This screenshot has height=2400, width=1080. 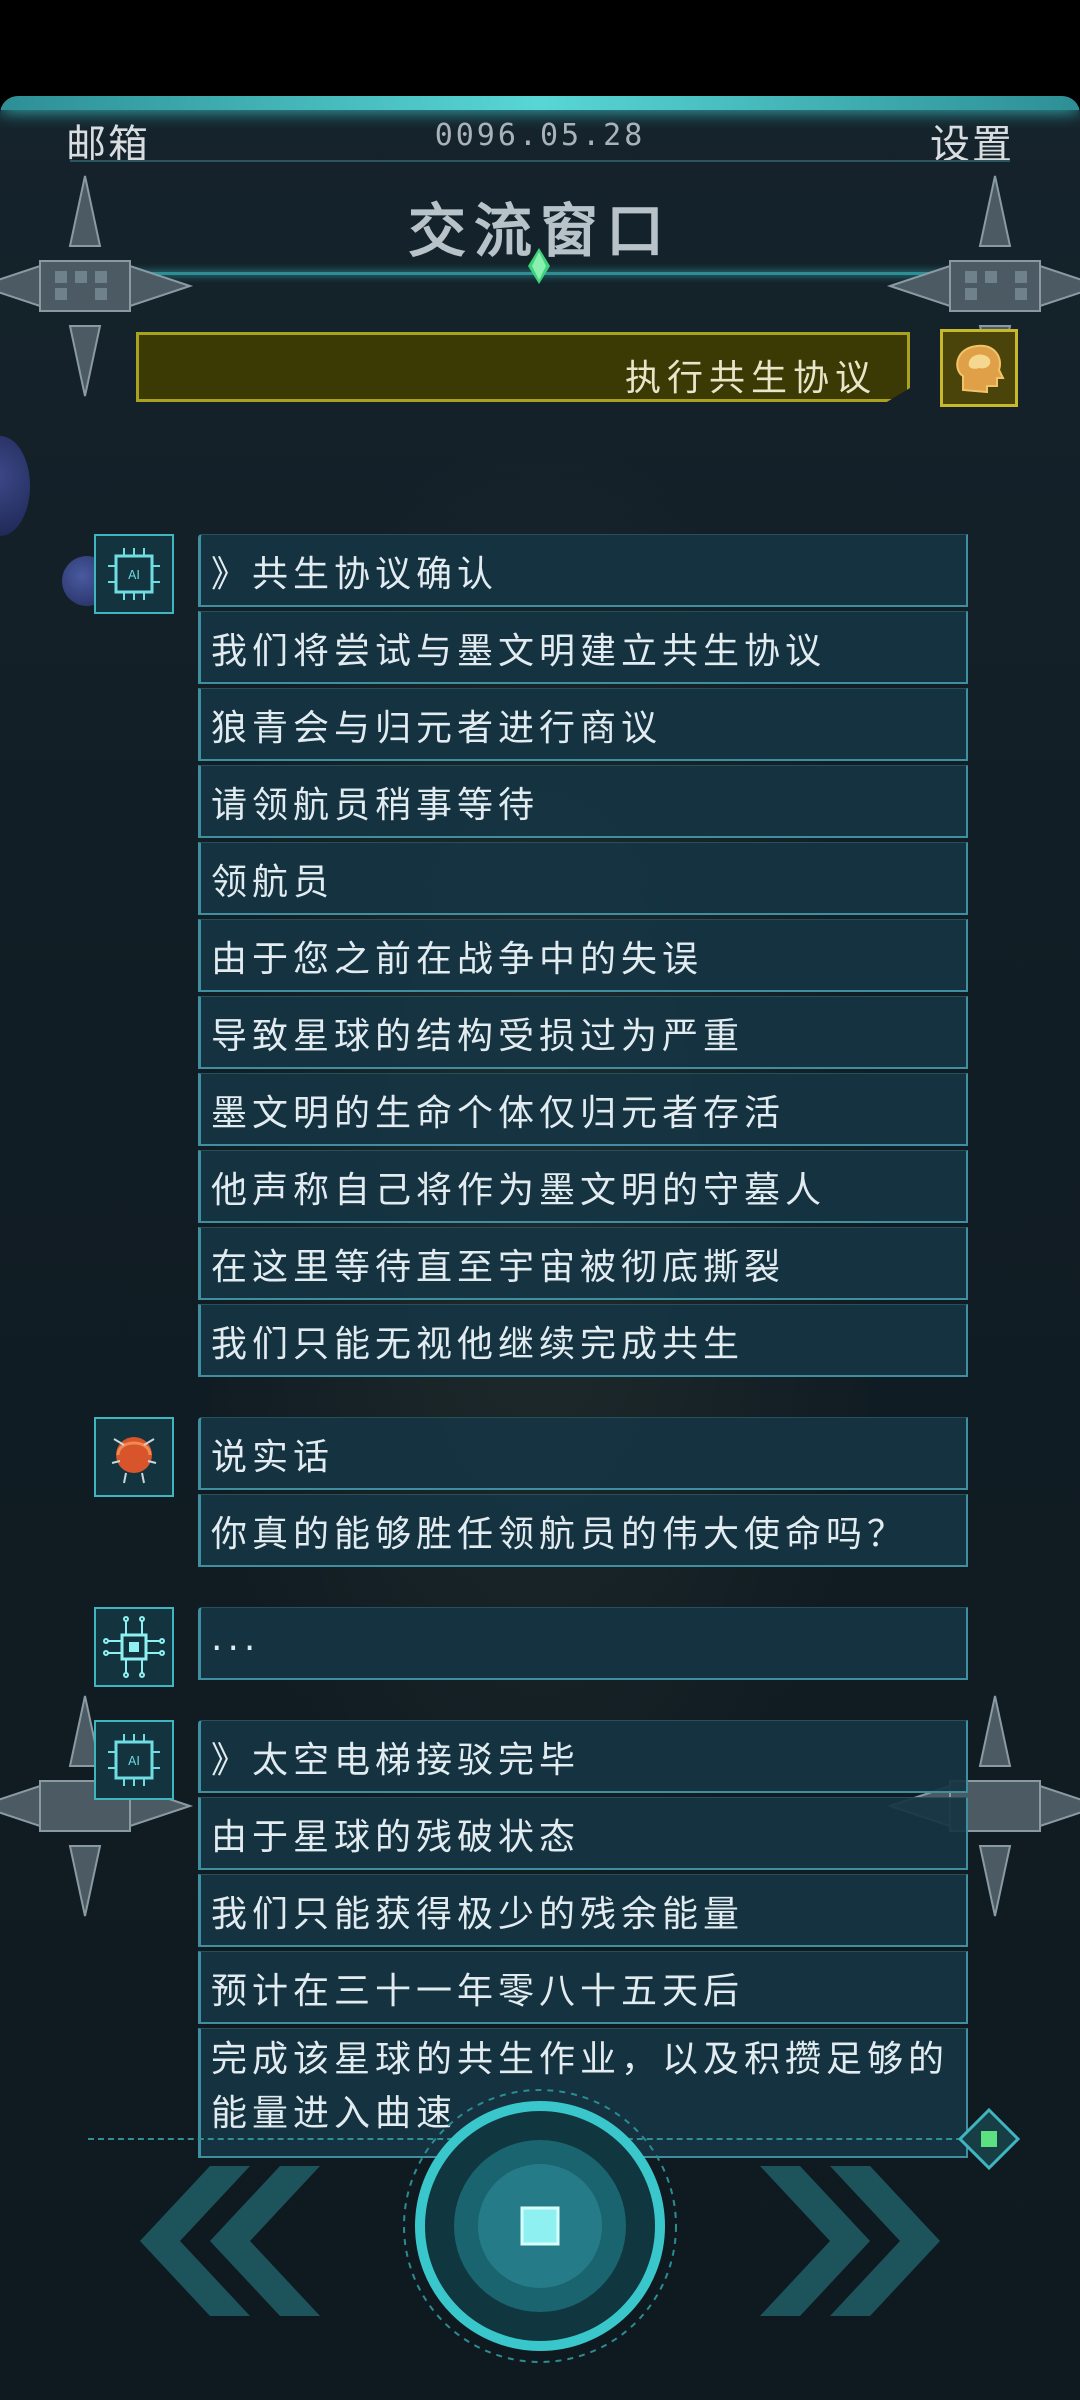 What do you see at coordinates (15, 486) in the screenshot?
I see `planet-icon` at bounding box center [15, 486].